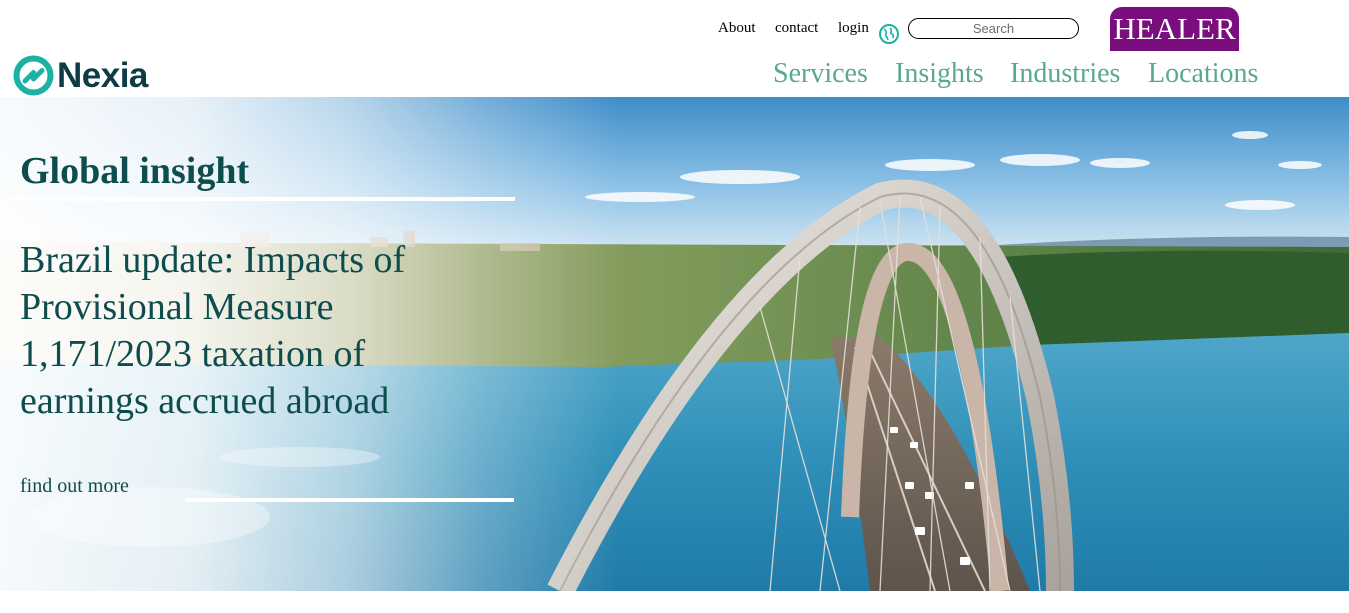 This screenshot has width=1349, height=613. I want to click on cta-divider, so click(349, 500).